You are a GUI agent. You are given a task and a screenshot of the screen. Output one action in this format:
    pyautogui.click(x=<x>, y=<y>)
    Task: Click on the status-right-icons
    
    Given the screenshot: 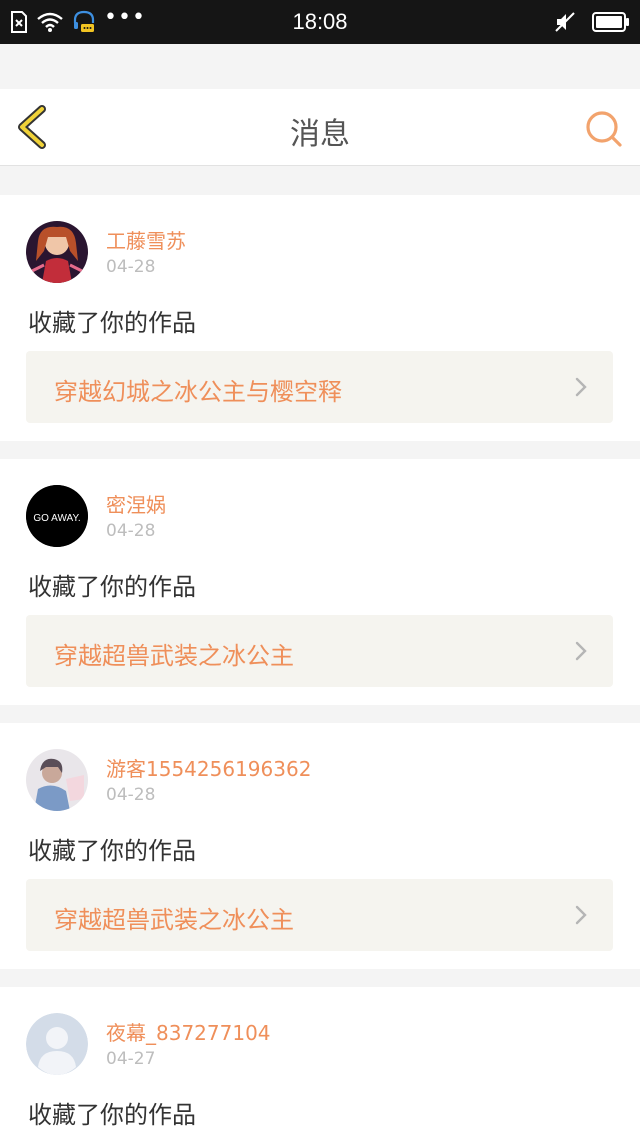 What is the action you would take?
    pyautogui.click(x=592, y=22)
    